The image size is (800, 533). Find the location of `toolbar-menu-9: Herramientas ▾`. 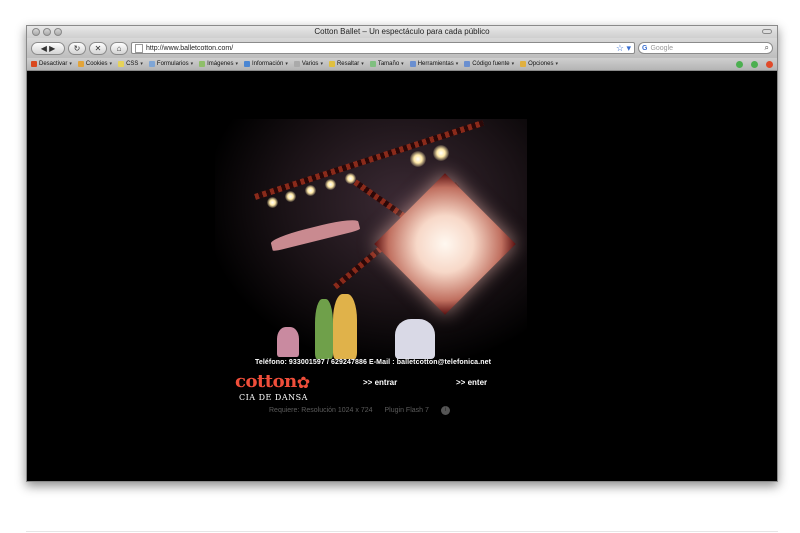

toolbar-menu-9: Herramientas ▾ is located at coordinates (434, 64).